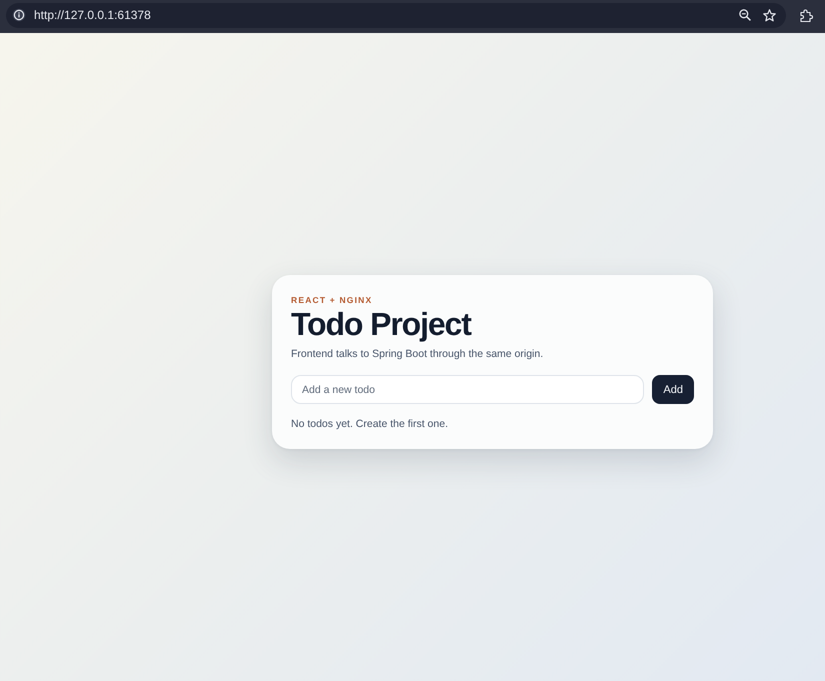 This screenshot has width=825, height=681. What do you see at coordinates (745, 15) in the screenshot?
I see `zoom-icon` at bounding box center [745, 15].